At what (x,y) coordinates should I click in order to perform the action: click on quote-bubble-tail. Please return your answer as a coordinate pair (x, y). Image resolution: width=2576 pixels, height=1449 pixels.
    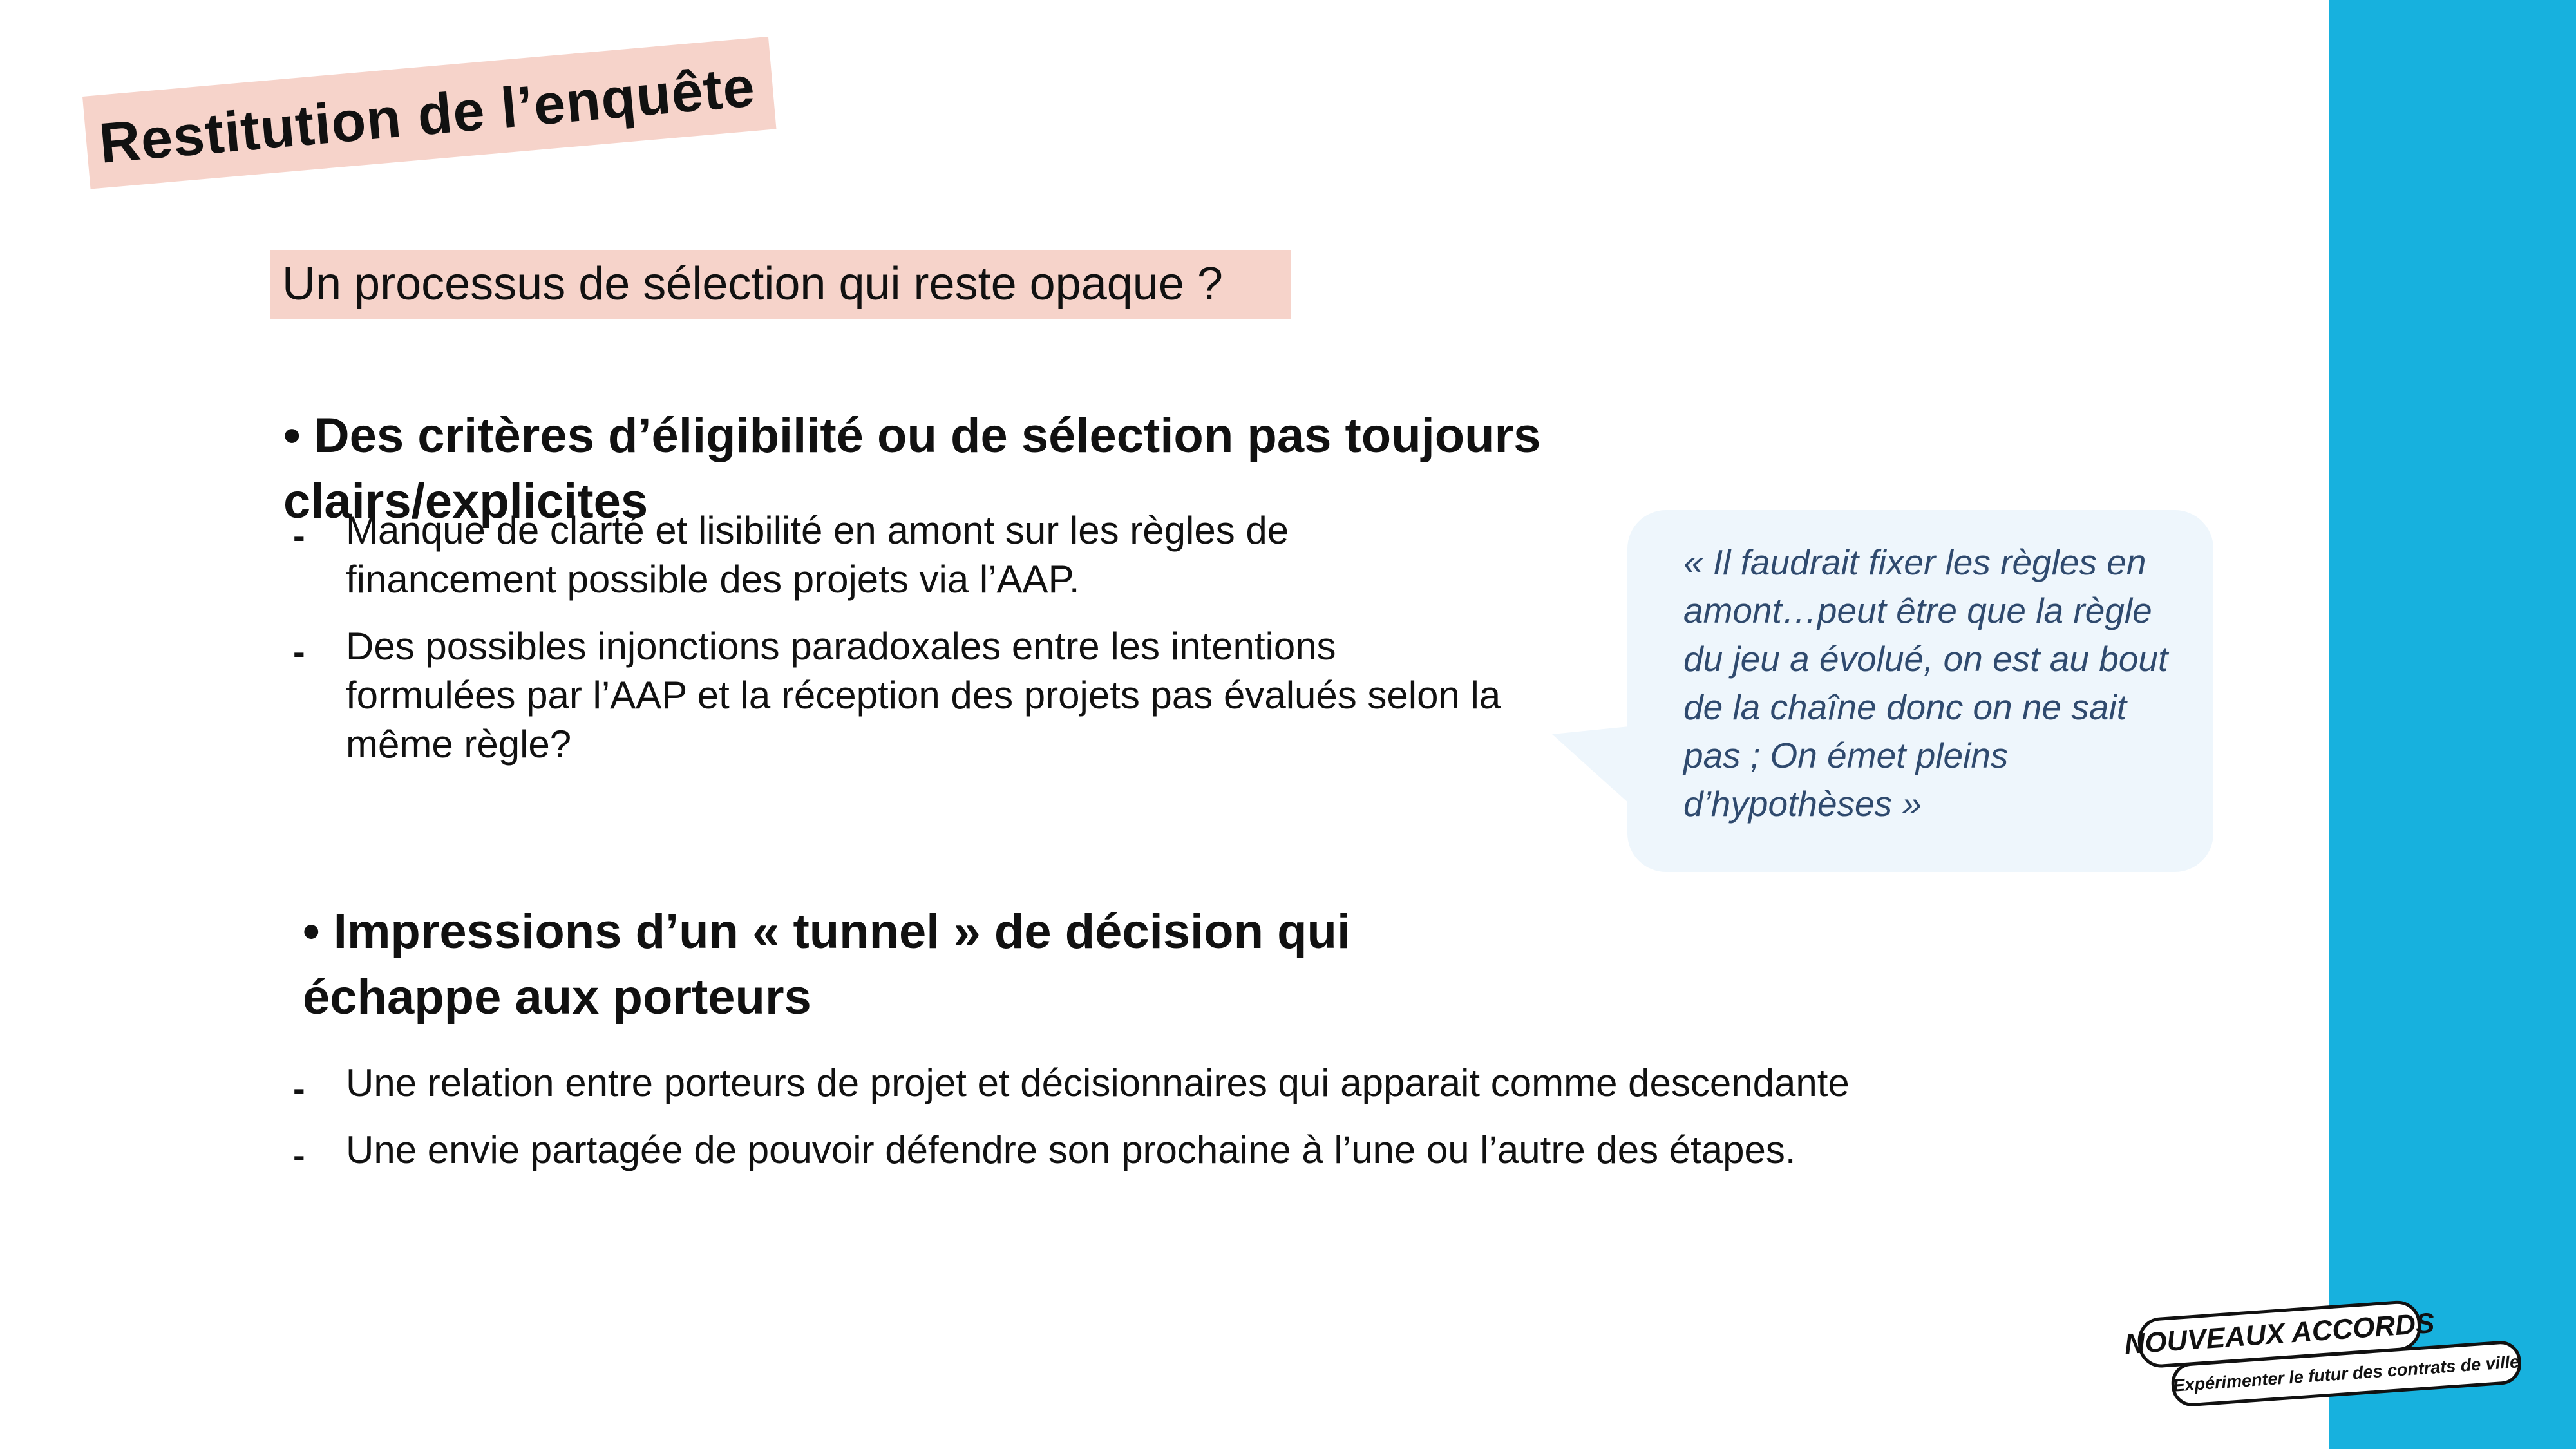
    Looking at the image, I should click on (1616, 785).